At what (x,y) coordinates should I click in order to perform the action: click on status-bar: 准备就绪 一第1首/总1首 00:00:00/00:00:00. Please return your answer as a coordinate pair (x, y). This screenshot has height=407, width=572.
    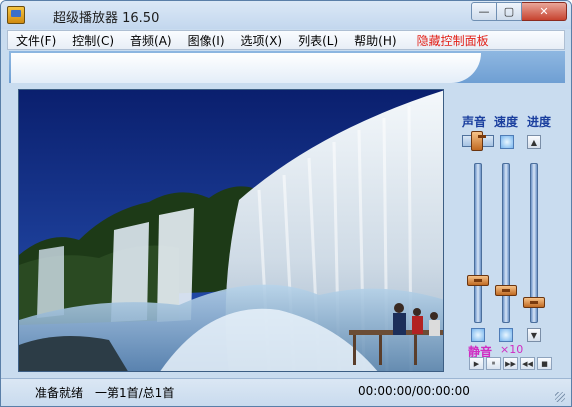
    Looking at the image, I should click on (286, 392).